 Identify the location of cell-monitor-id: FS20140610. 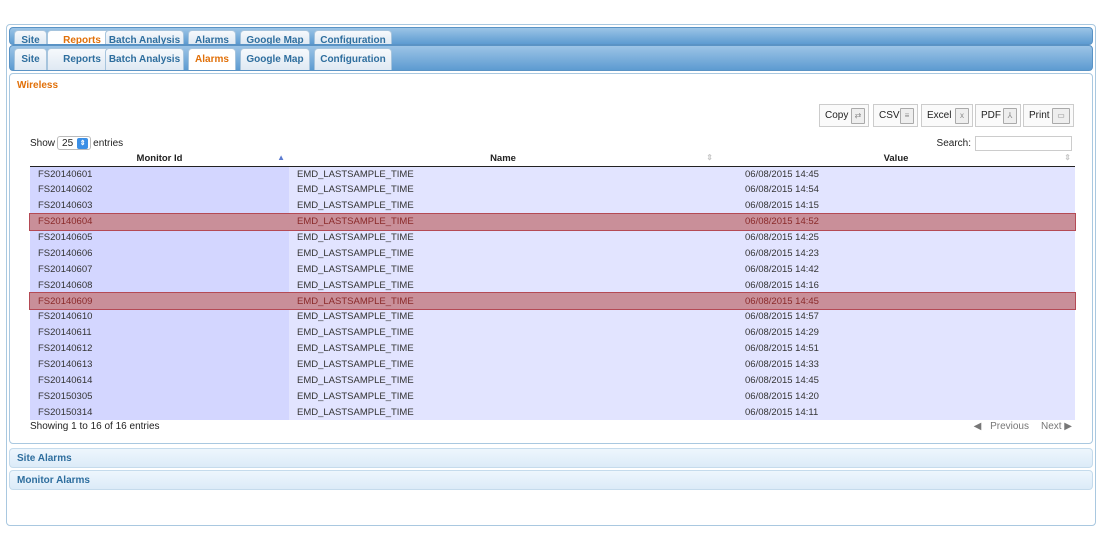
(159, 317).